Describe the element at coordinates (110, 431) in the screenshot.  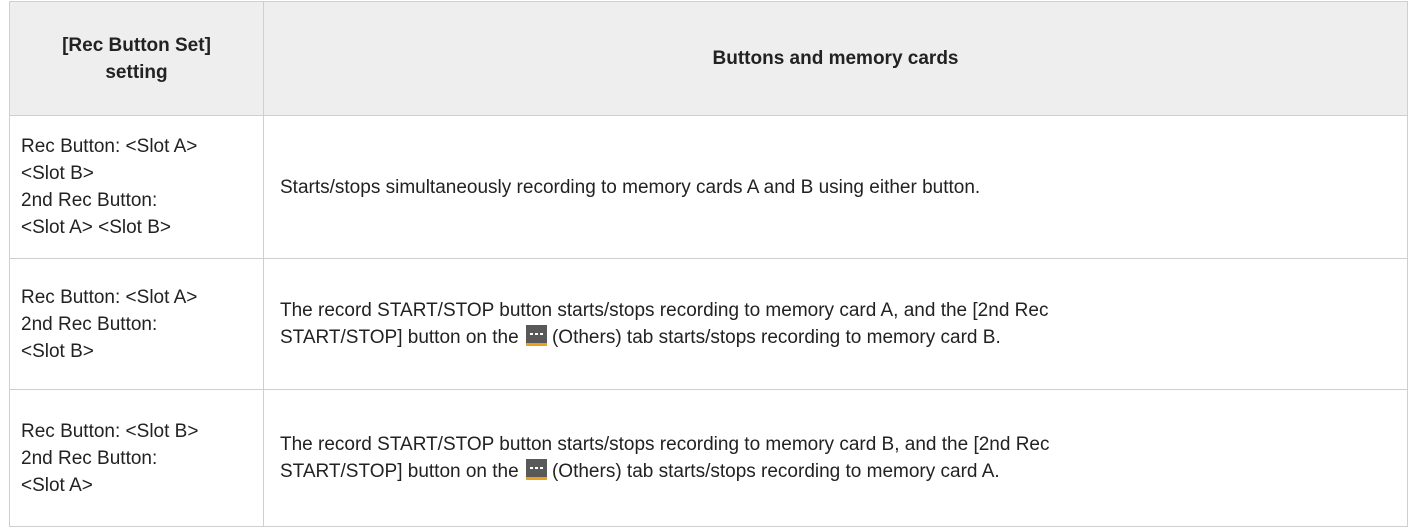
I see `setting-line: Rec Button: <Slot B>` at that location.